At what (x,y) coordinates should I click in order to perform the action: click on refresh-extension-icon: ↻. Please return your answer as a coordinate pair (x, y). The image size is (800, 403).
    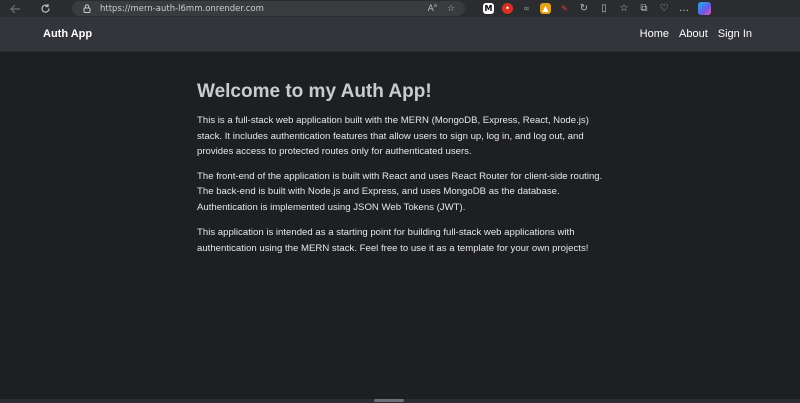
    Looking at the image, I should click on (584, 8).